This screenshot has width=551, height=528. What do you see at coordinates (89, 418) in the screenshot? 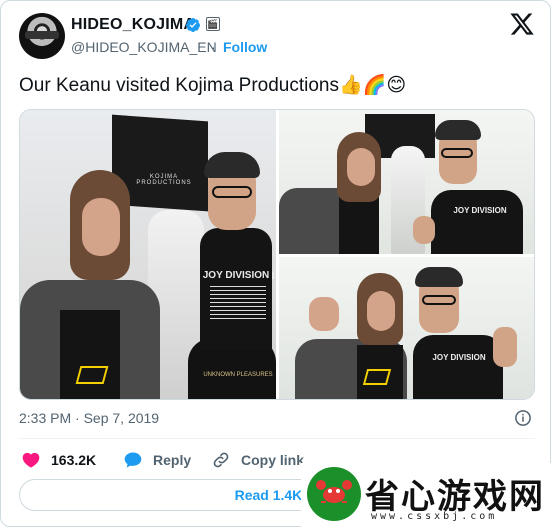
I see `tweet-timestamp: 2:33 PM · Sep 7, 2019` at bounding box center [89, 418].